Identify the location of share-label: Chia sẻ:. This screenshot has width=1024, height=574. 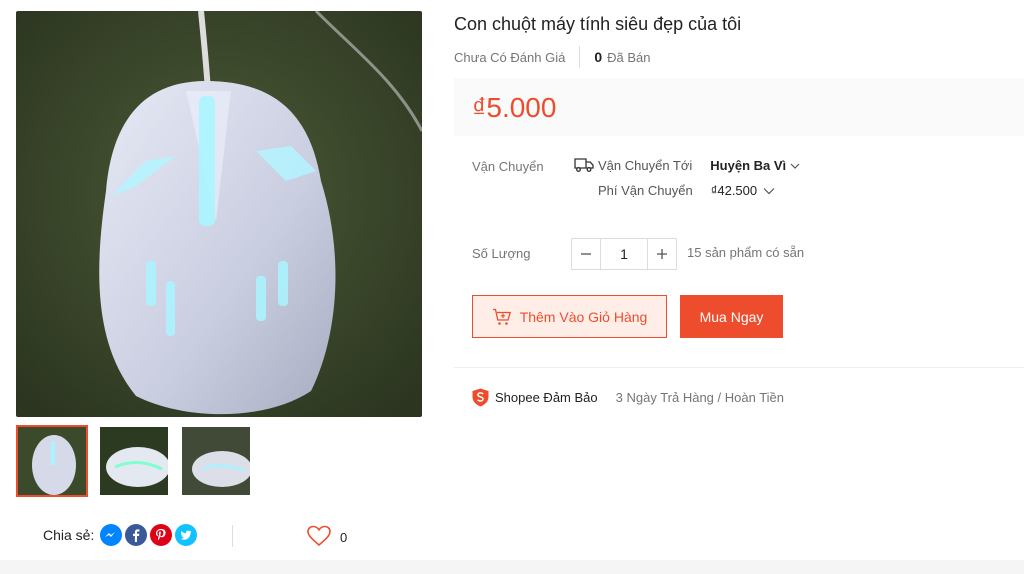
(69, 535).